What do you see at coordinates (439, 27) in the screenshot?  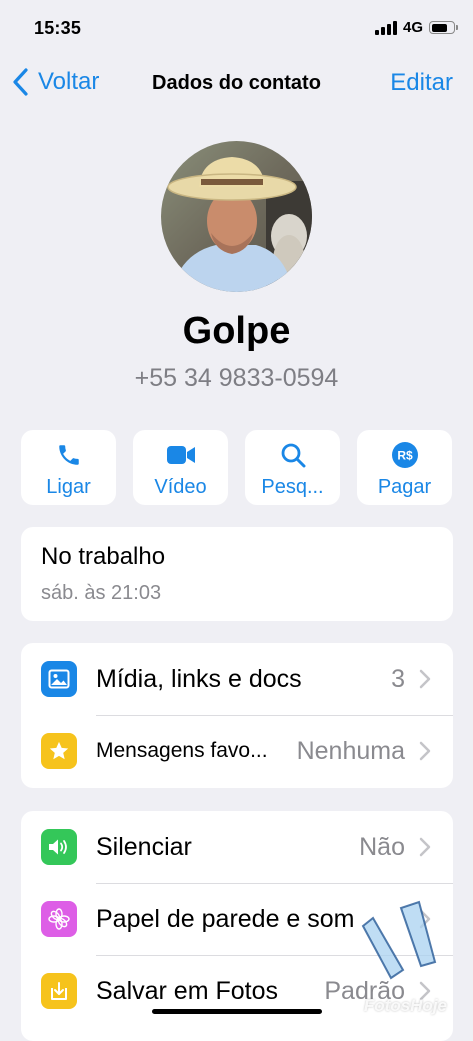 I see `battery-level-fill` at bounding box center [439, 27].